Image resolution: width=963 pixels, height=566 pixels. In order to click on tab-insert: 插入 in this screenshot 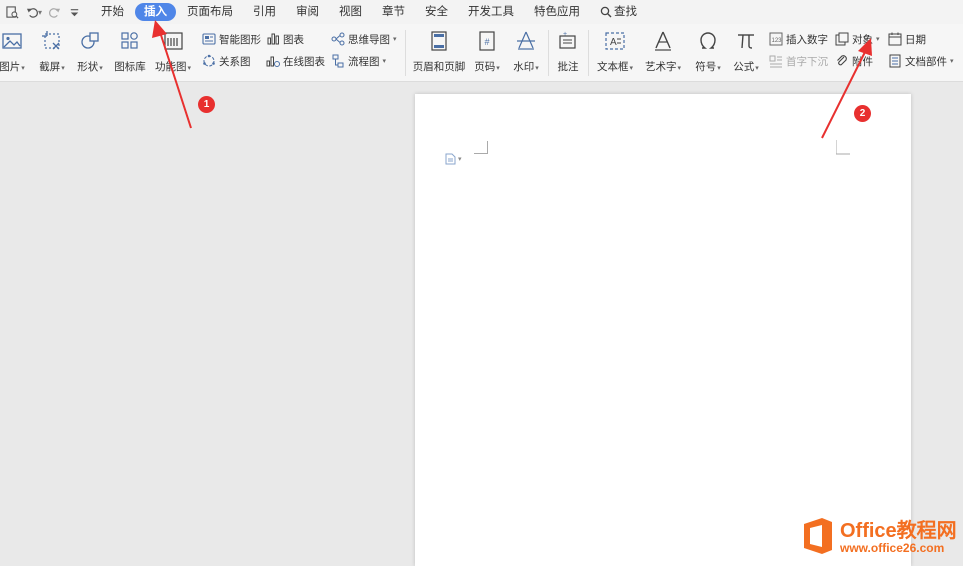, I will do `click(156, 12)`.